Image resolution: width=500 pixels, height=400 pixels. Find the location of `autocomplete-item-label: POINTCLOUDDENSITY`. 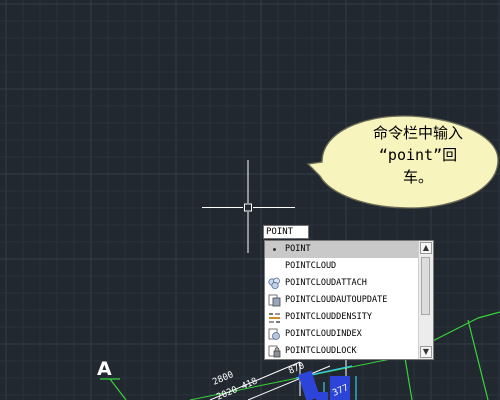

autocomplete-item-label: POINTCLOUDDENSITY is located at coordinates (328, 317).